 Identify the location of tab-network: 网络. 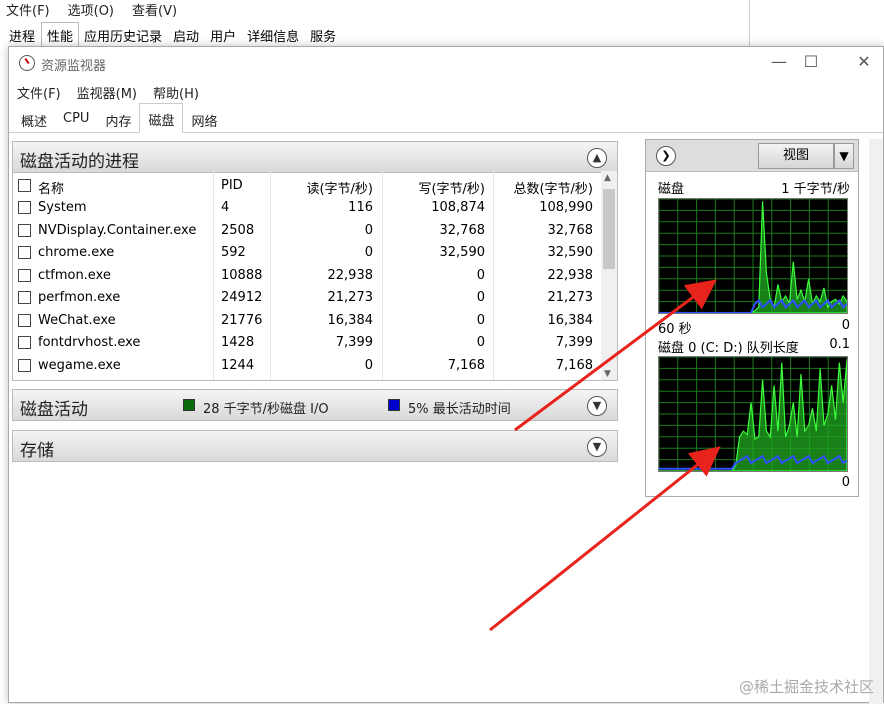
(204, 118).